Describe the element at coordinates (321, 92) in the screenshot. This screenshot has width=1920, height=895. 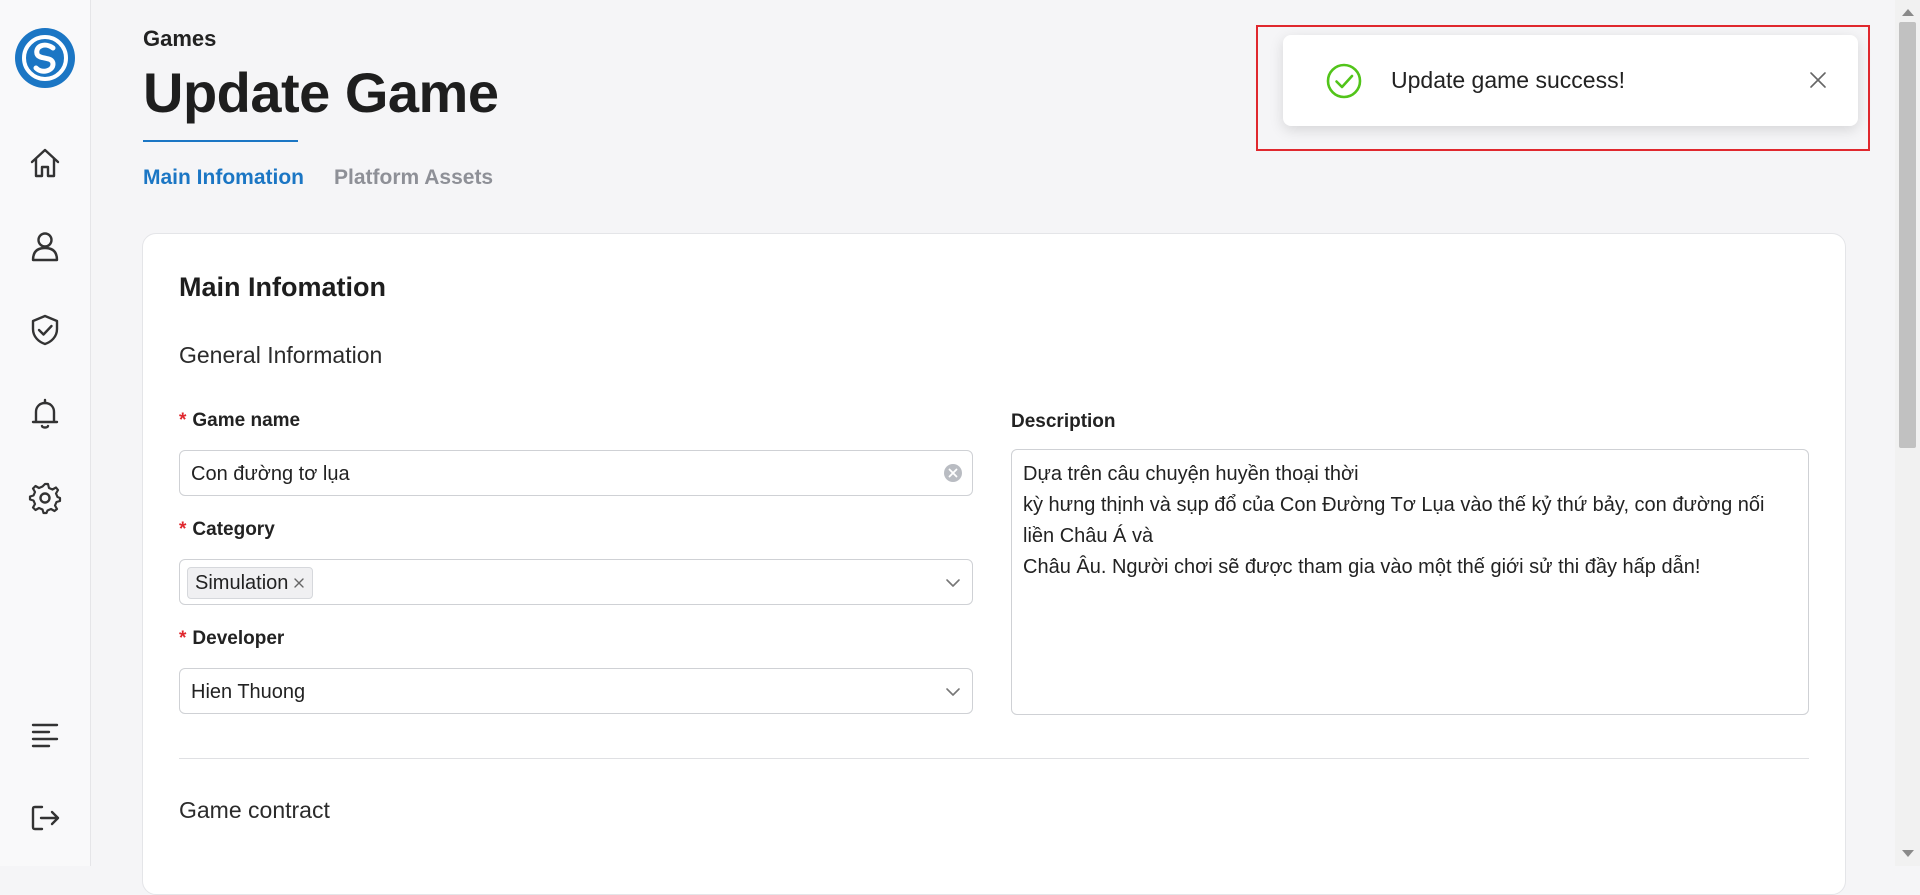
I see `page-title: Update Game` at that location.